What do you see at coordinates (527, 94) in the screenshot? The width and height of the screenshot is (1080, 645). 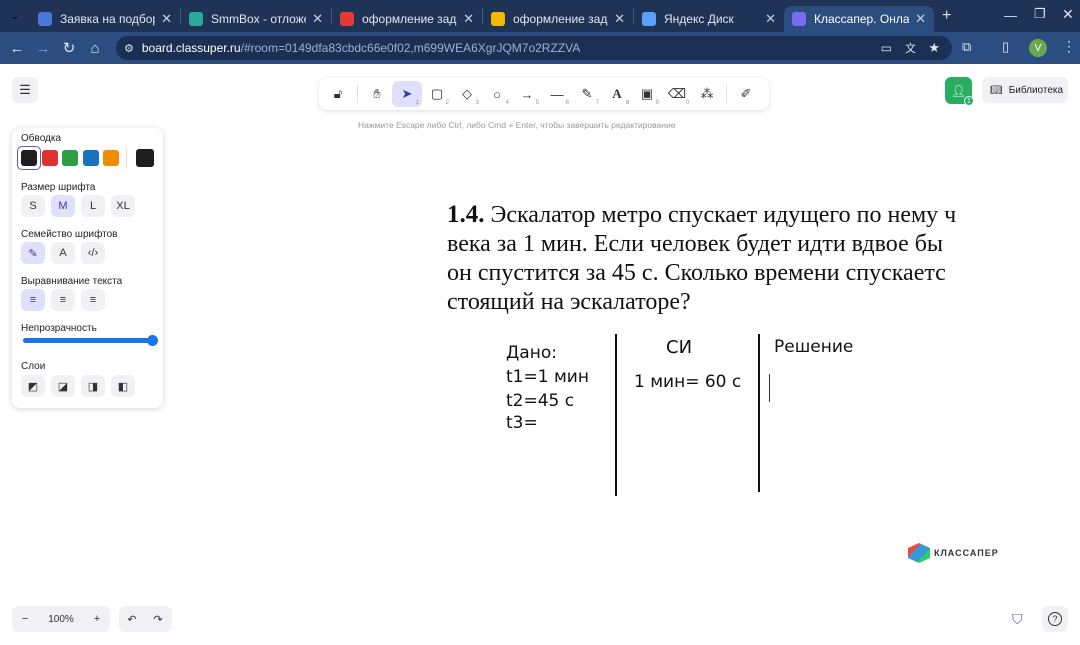 I see `arrow-tool-icon: → 5` at bounding box center [527, 94].